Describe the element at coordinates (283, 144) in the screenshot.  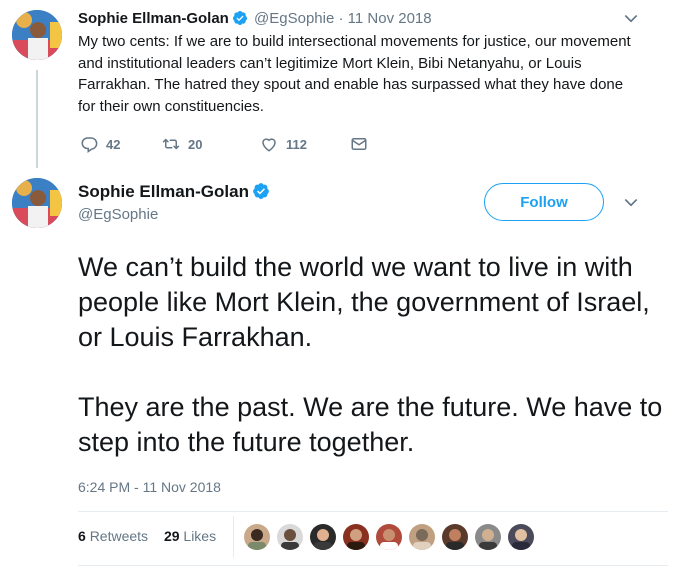
I see `like-button: 112` at that location.